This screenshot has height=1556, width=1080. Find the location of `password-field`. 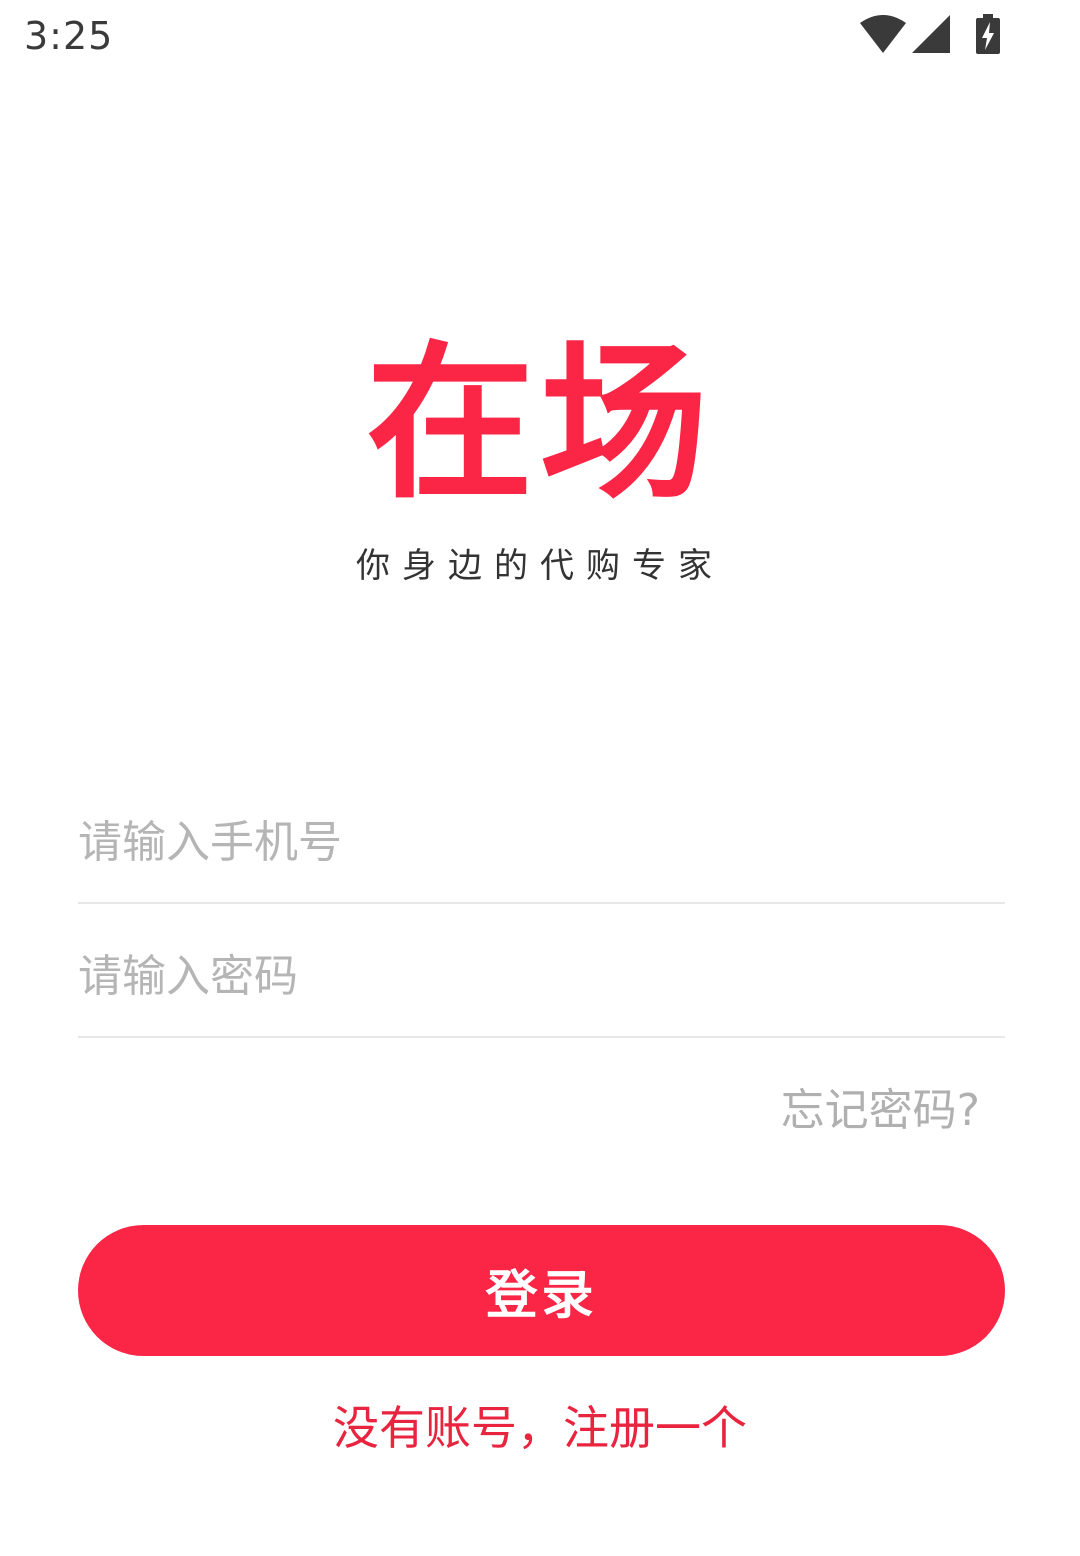

password-field is located at coordinates (541, 970).